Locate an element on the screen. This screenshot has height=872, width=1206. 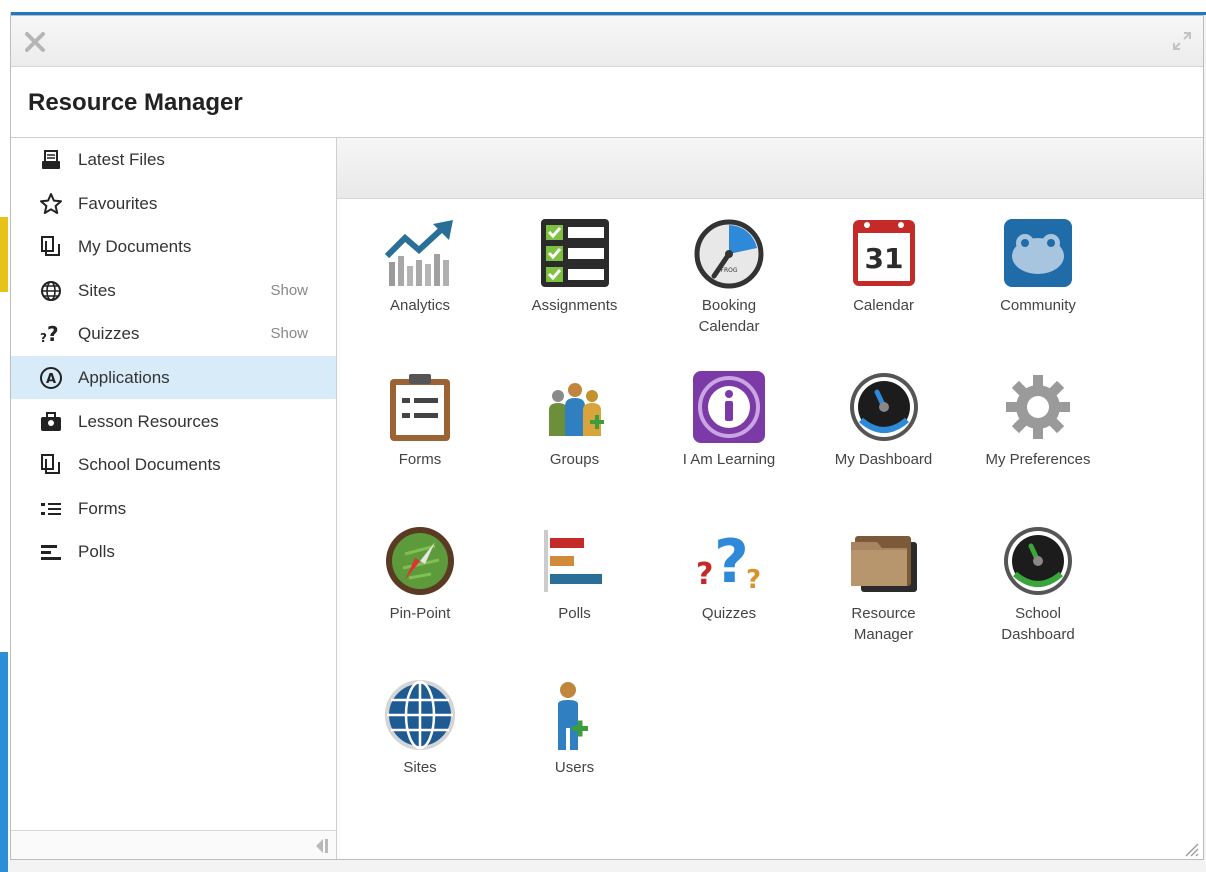
svg-text: 31 is located at coordinates (883, 258).